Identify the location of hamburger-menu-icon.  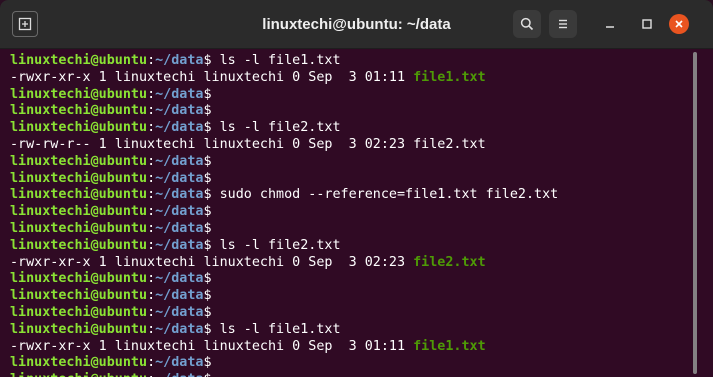
(563, 24).